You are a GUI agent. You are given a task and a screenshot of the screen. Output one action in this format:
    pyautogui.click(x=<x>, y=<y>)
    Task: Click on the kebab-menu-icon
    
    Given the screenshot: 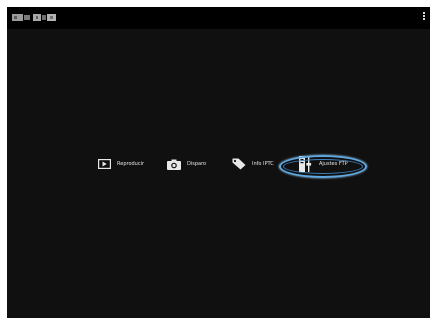 What is the action you would take?
    pyautogui.click(x=424, y=18)
    